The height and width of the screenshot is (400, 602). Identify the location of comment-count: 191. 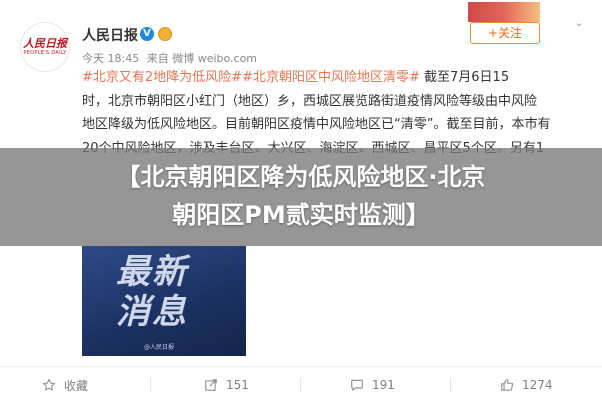
(383, 385).